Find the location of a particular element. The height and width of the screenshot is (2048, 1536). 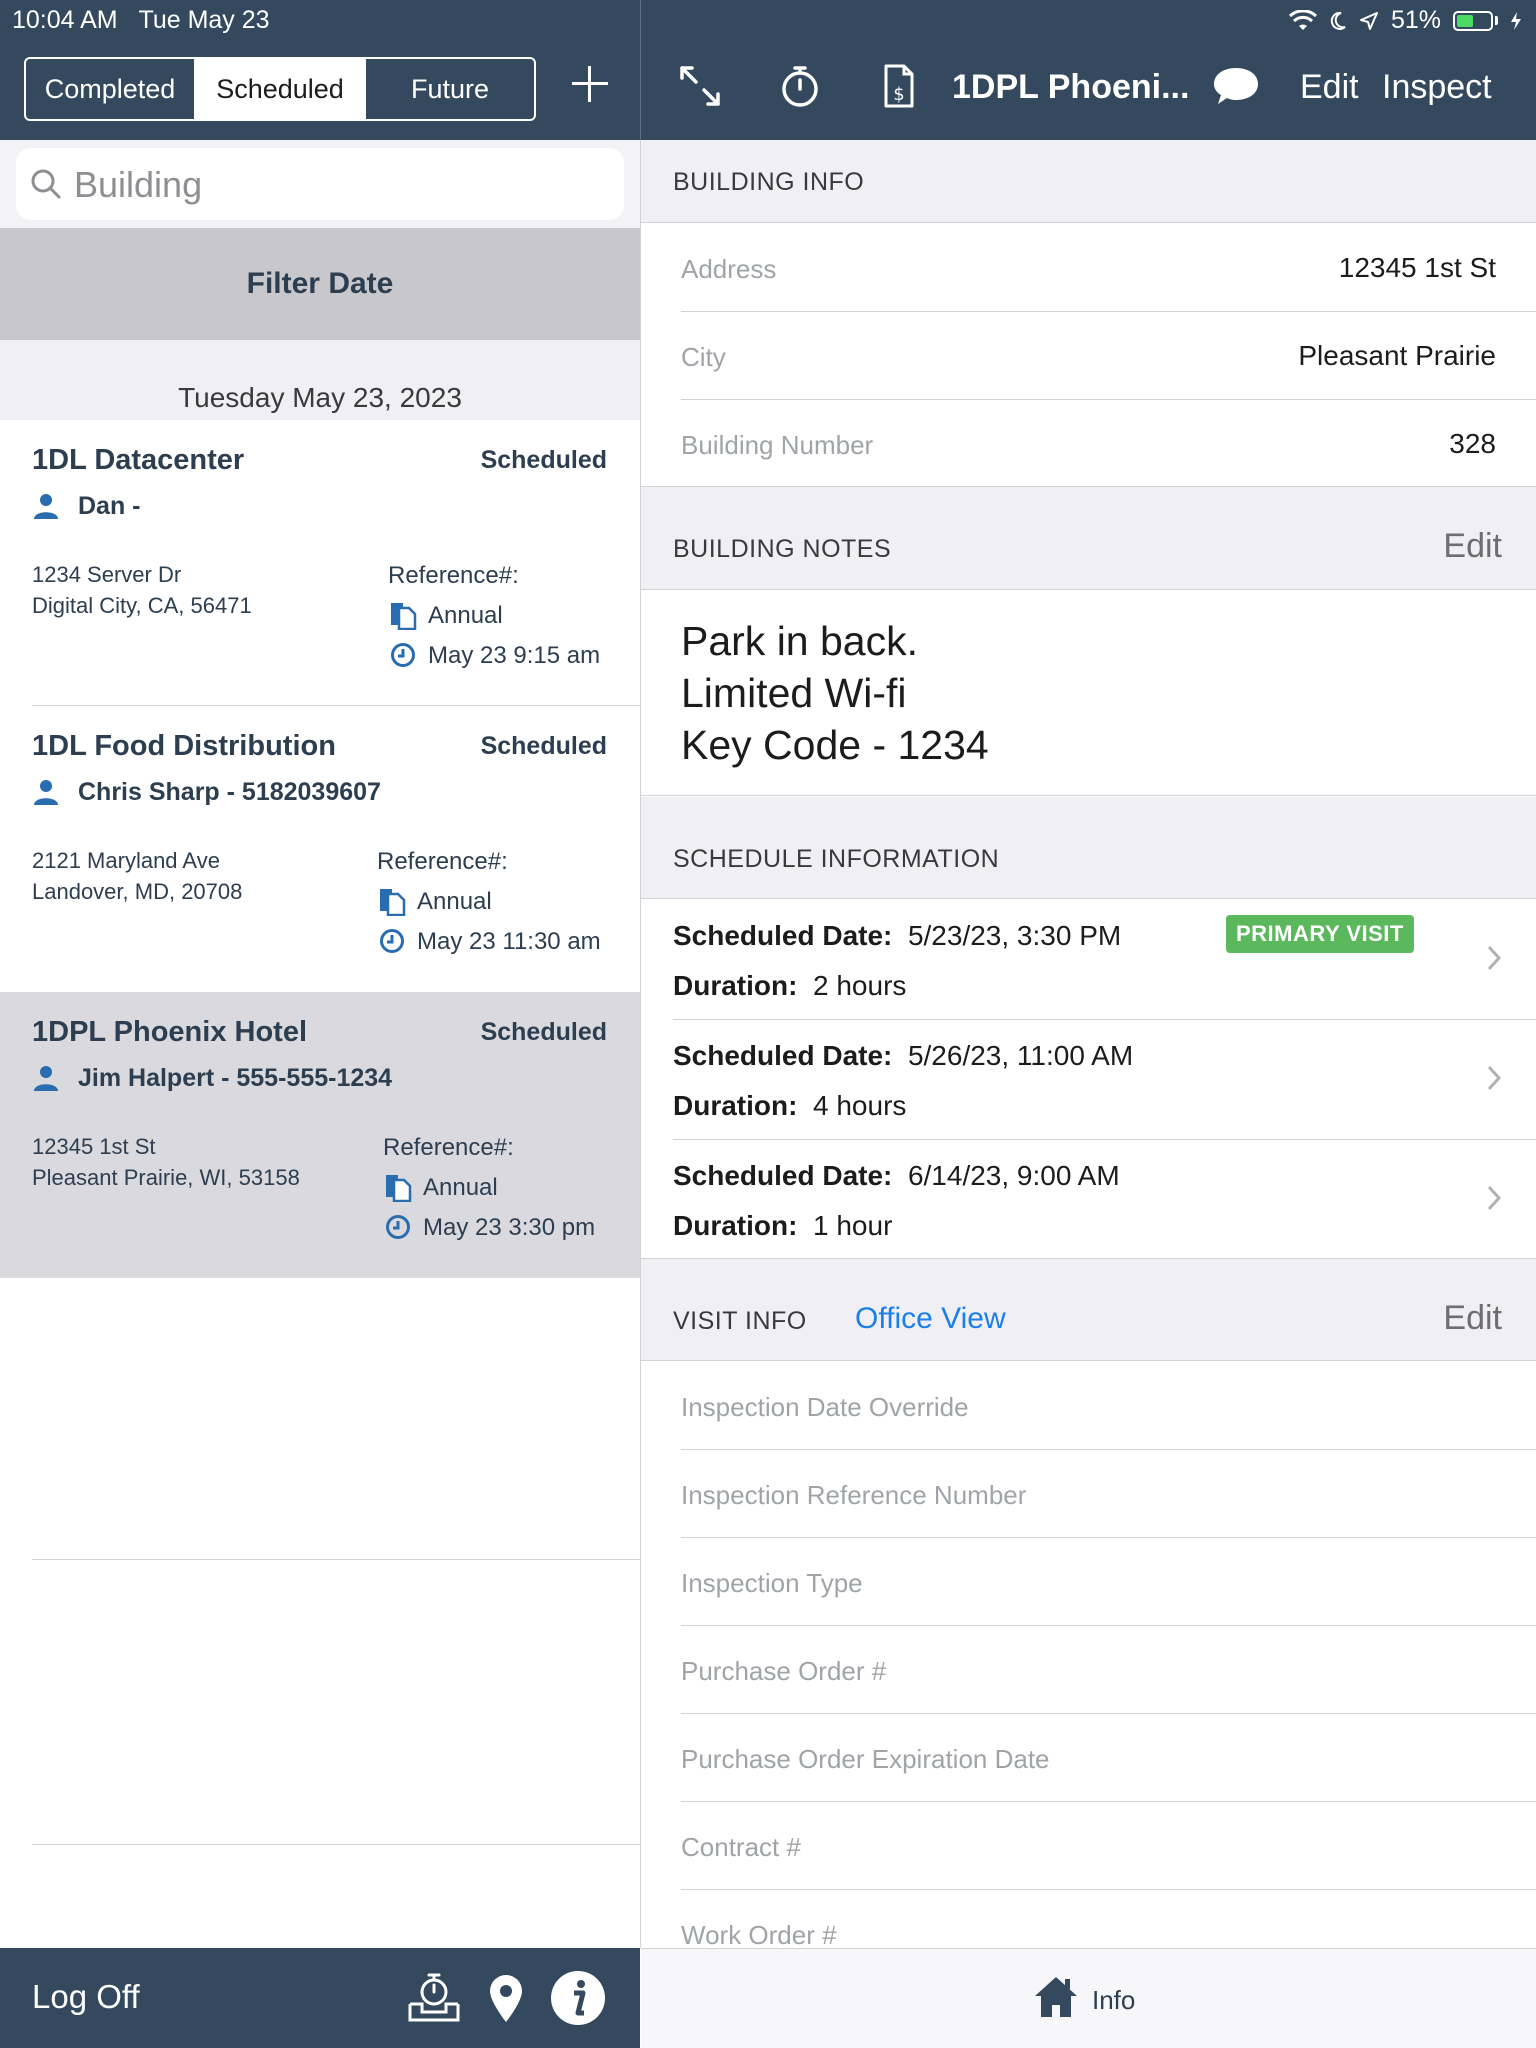

expand-icon is located at coordinates (700, 86).